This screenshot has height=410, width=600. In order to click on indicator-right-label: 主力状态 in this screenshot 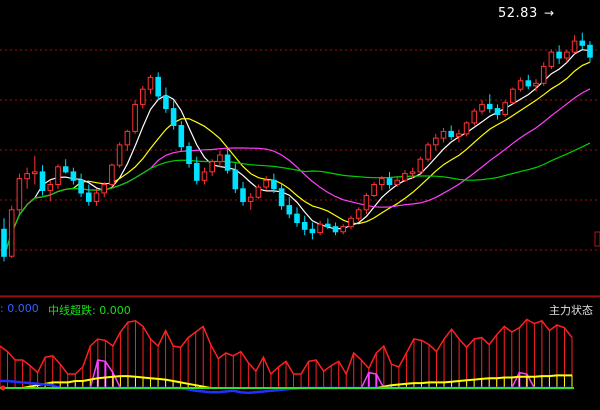, I will do `click(571, 310)`.